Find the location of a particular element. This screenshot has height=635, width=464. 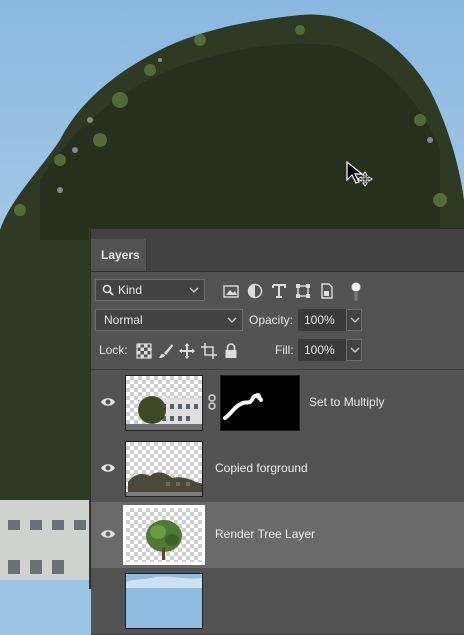

lock-label: Lock: is located at coordinates (113, 350).